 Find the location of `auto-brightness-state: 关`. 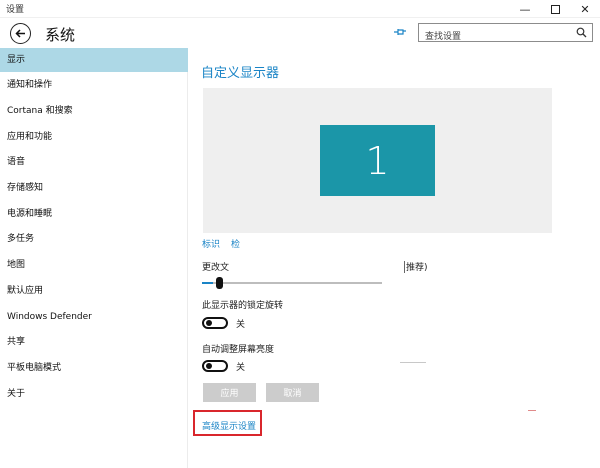

auto-brightness-state: 关 is located at coordinates (241, 368).